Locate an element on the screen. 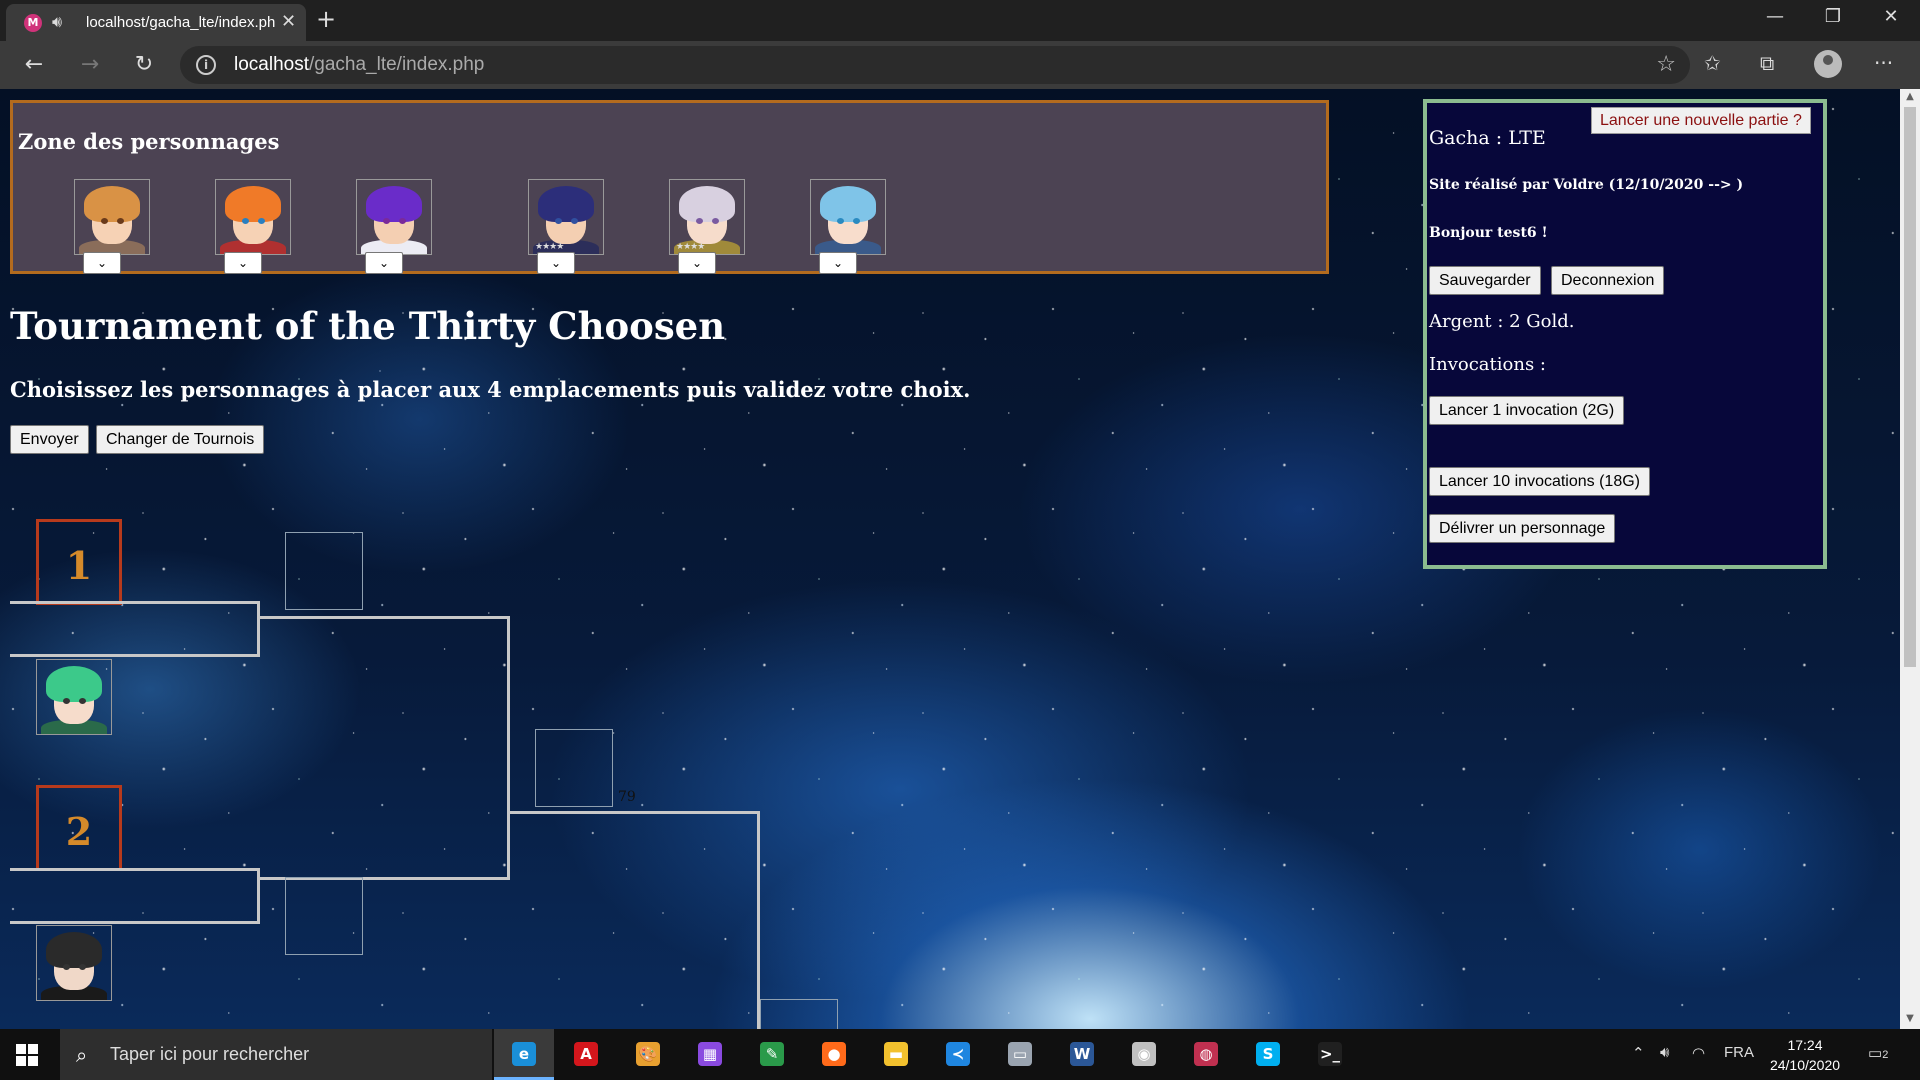  deliver-character-button: Délivrer un personnage is located at coordinates (1522, 528).